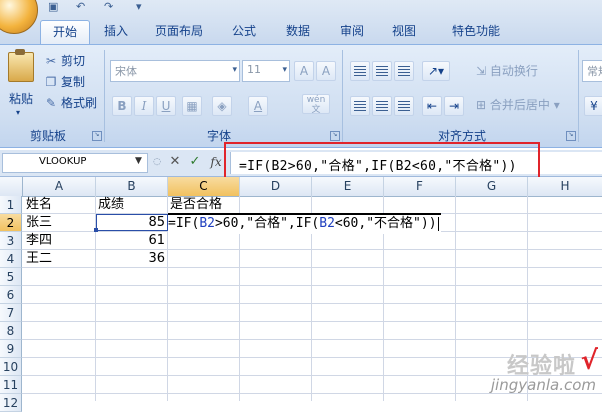 The image size is (602, 412). What do you see at coordinates (454, 106) in the screenshot?
I see `increase-indent-button: ⇥` at bounding box center [454, 106].